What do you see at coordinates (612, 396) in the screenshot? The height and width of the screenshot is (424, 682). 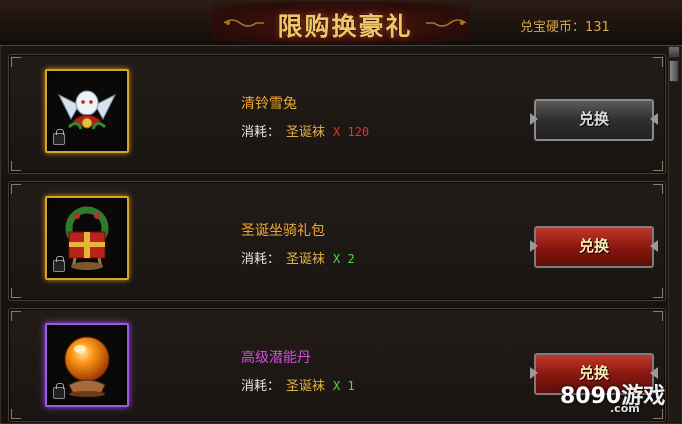 I see `site-watermark: 8090游戏 .com` at bounding box center [612, 396].